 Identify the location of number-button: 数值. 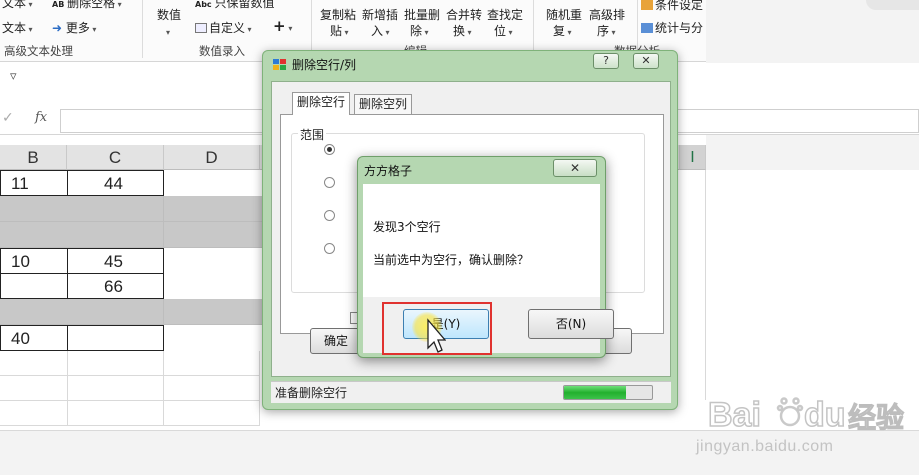
(169, 15).